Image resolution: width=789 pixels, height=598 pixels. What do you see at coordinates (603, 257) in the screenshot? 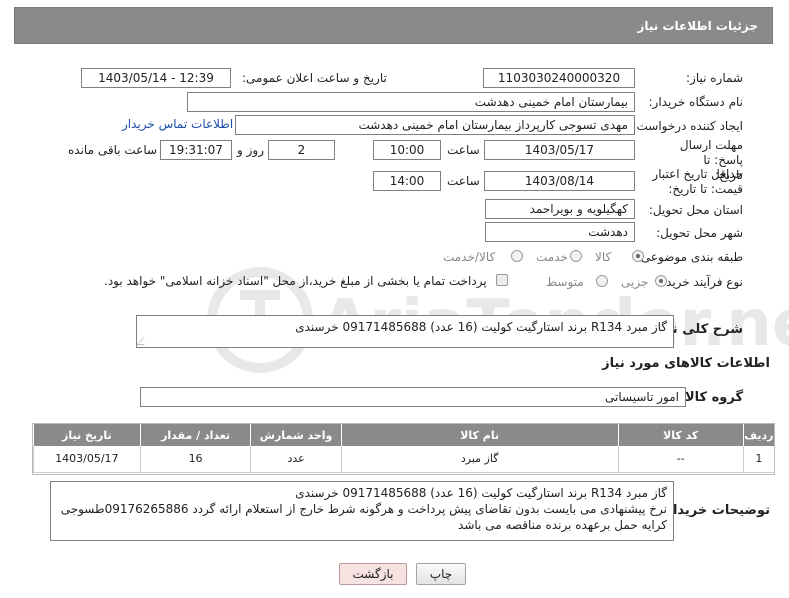
I see `category-goods-label: کالا` at bounding box center [603, 257].